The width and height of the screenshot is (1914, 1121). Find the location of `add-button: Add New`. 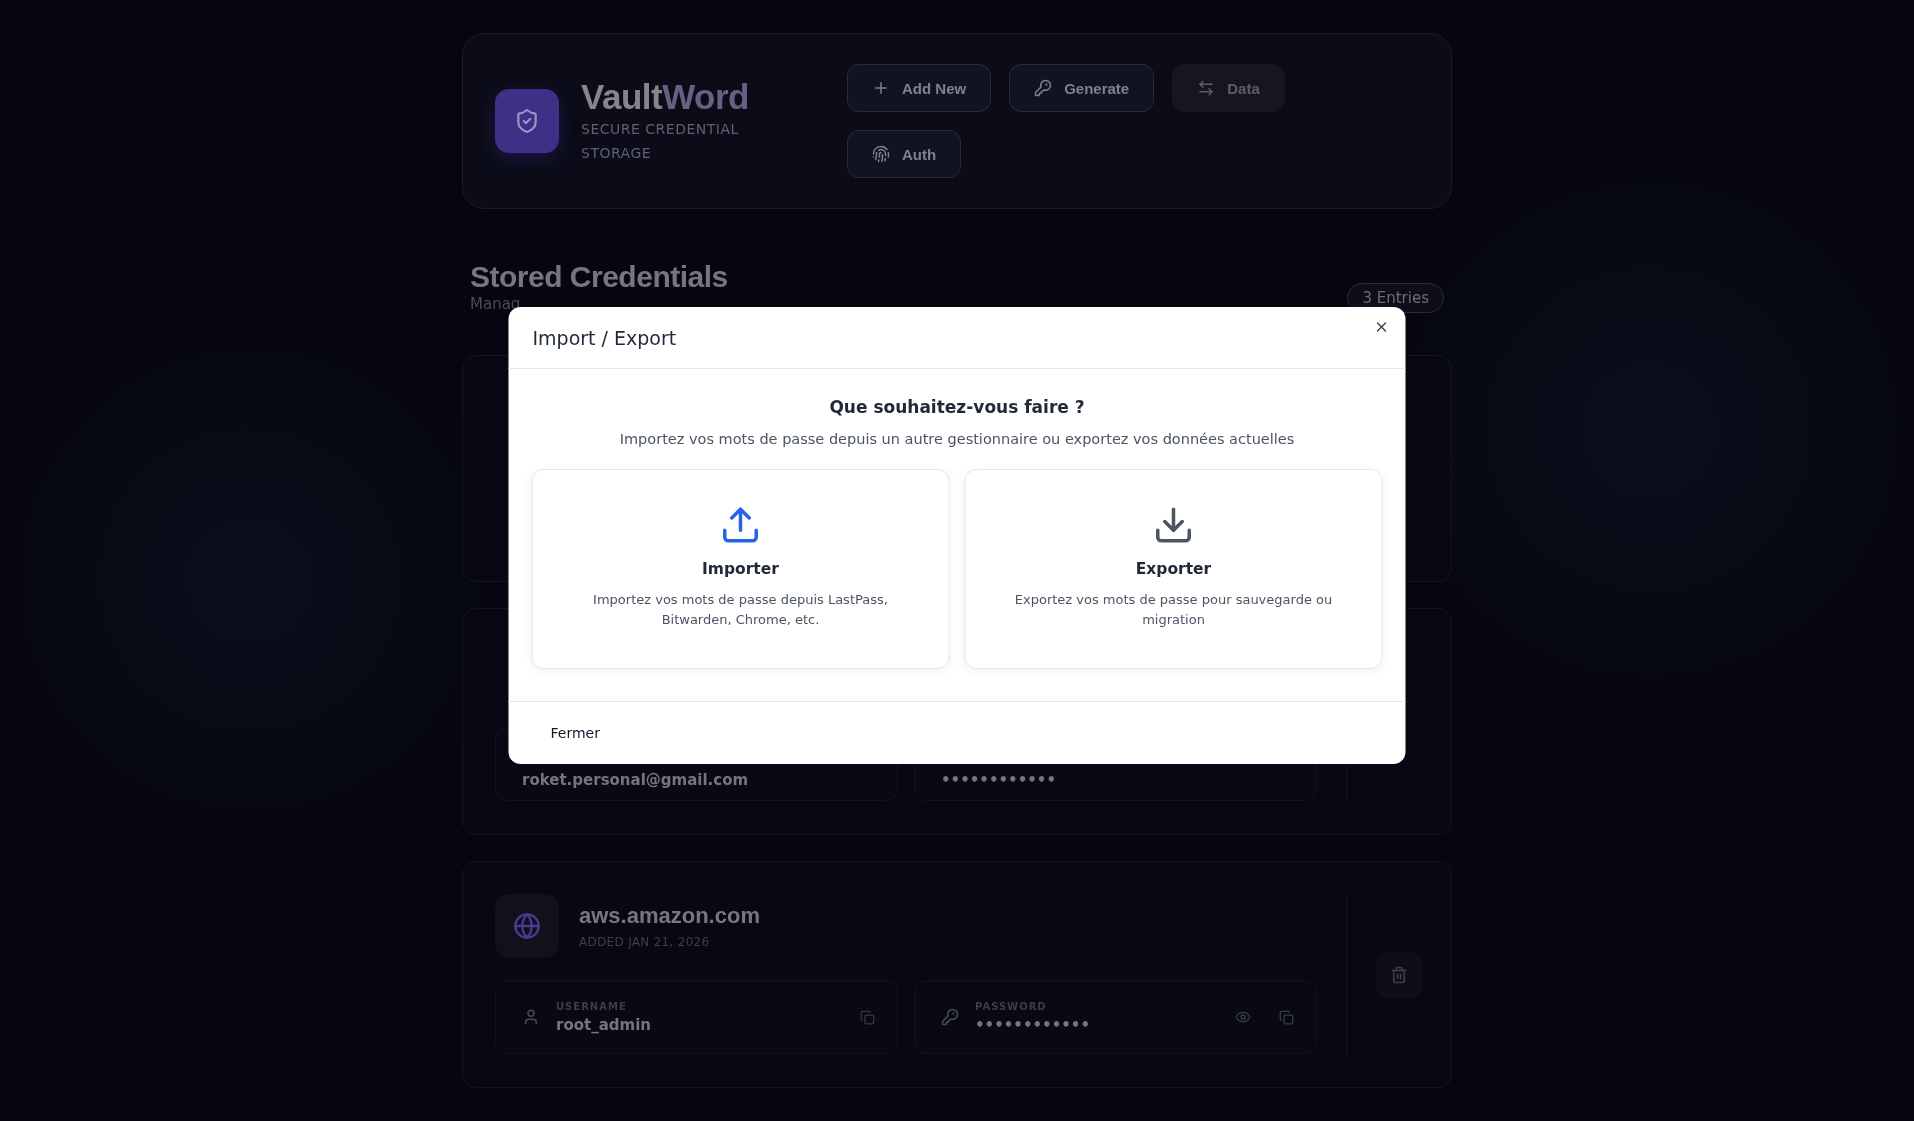

add-button: Add New is located at coordinates (919, 88).